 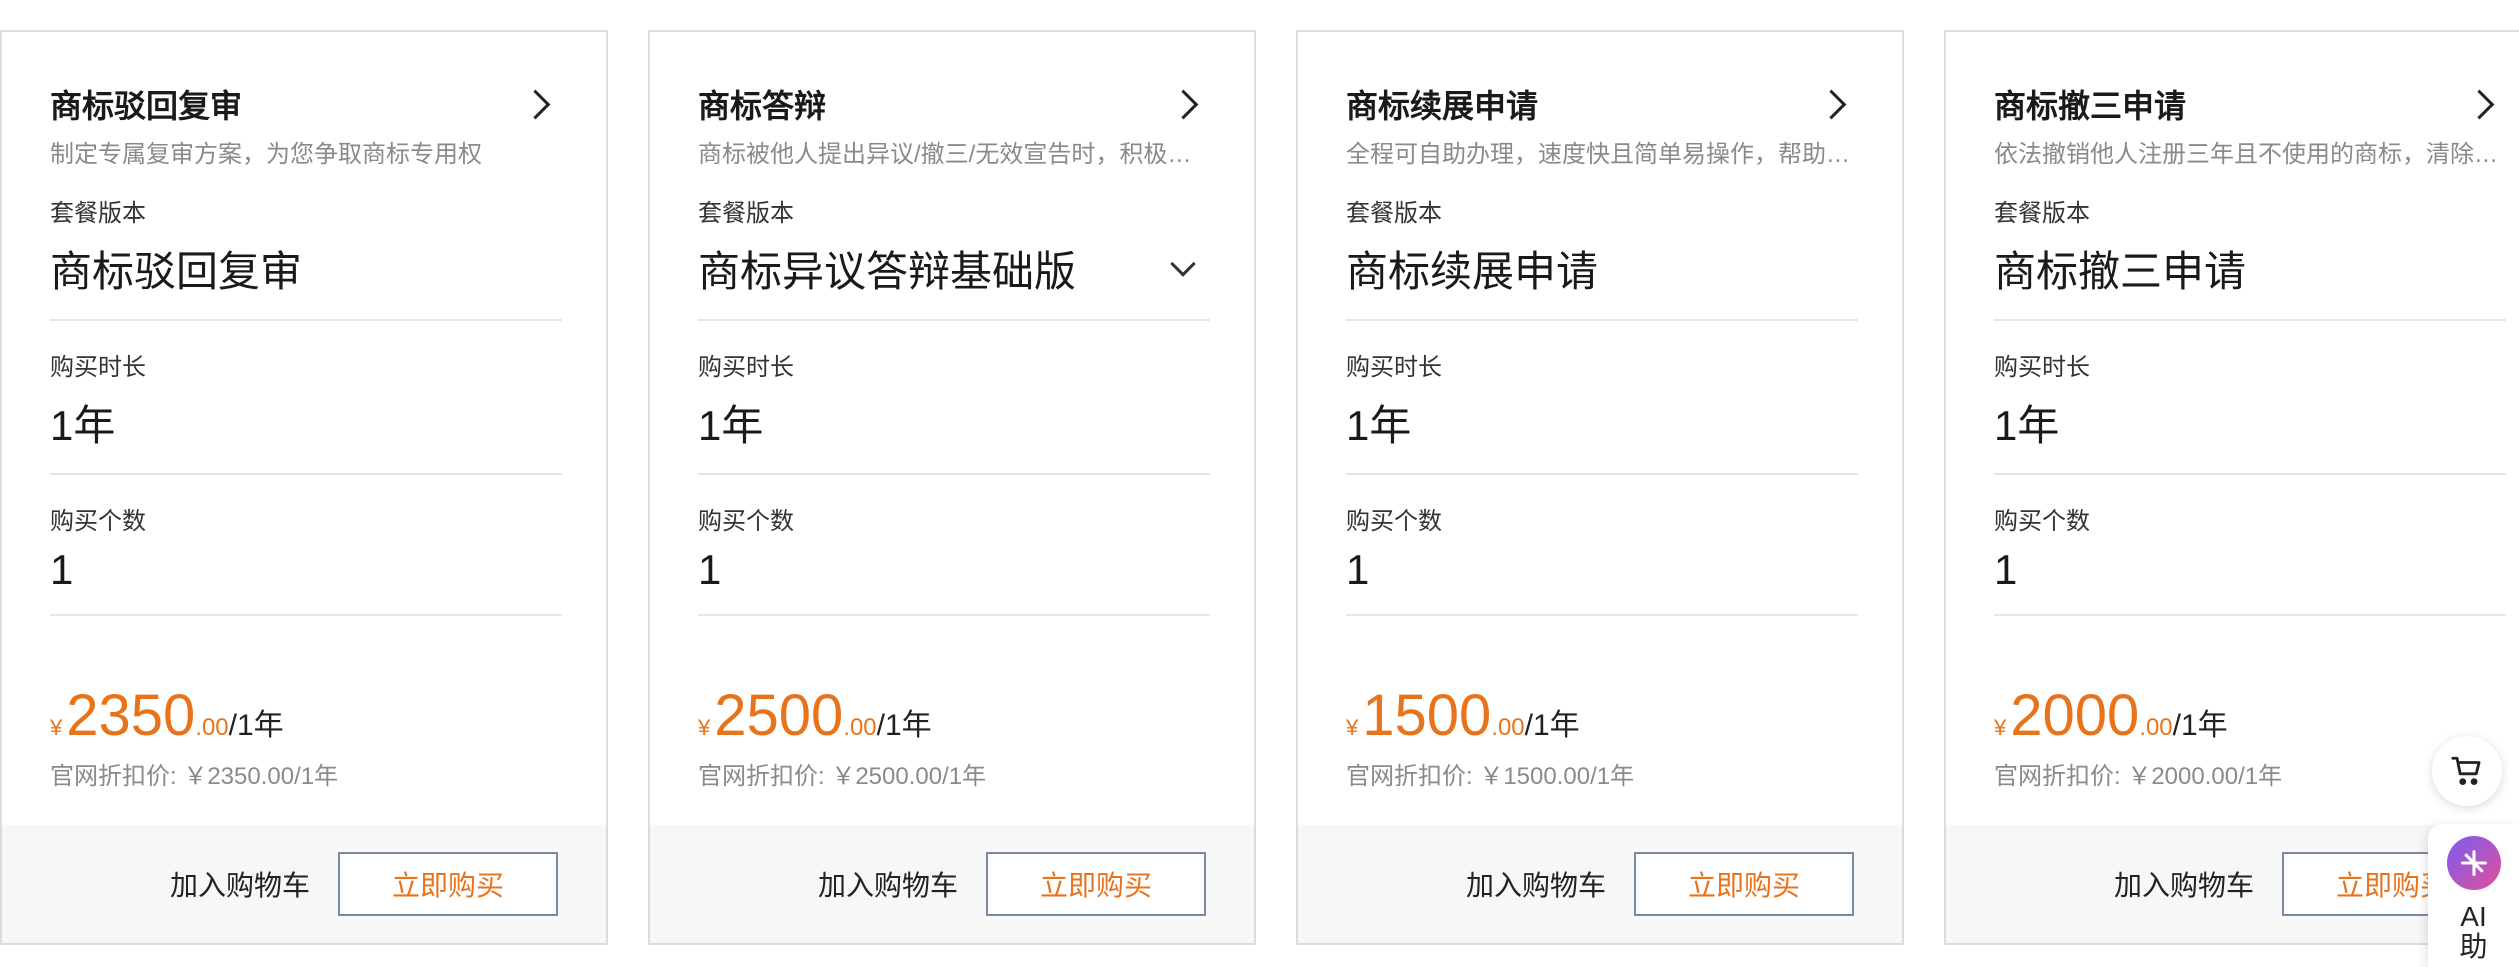 What do you see at coordinates (266, 154) in the screenshot?
I see `card-description: 制定专属复审方案，为您争取商标专用权` at bounding box center [266, 154].